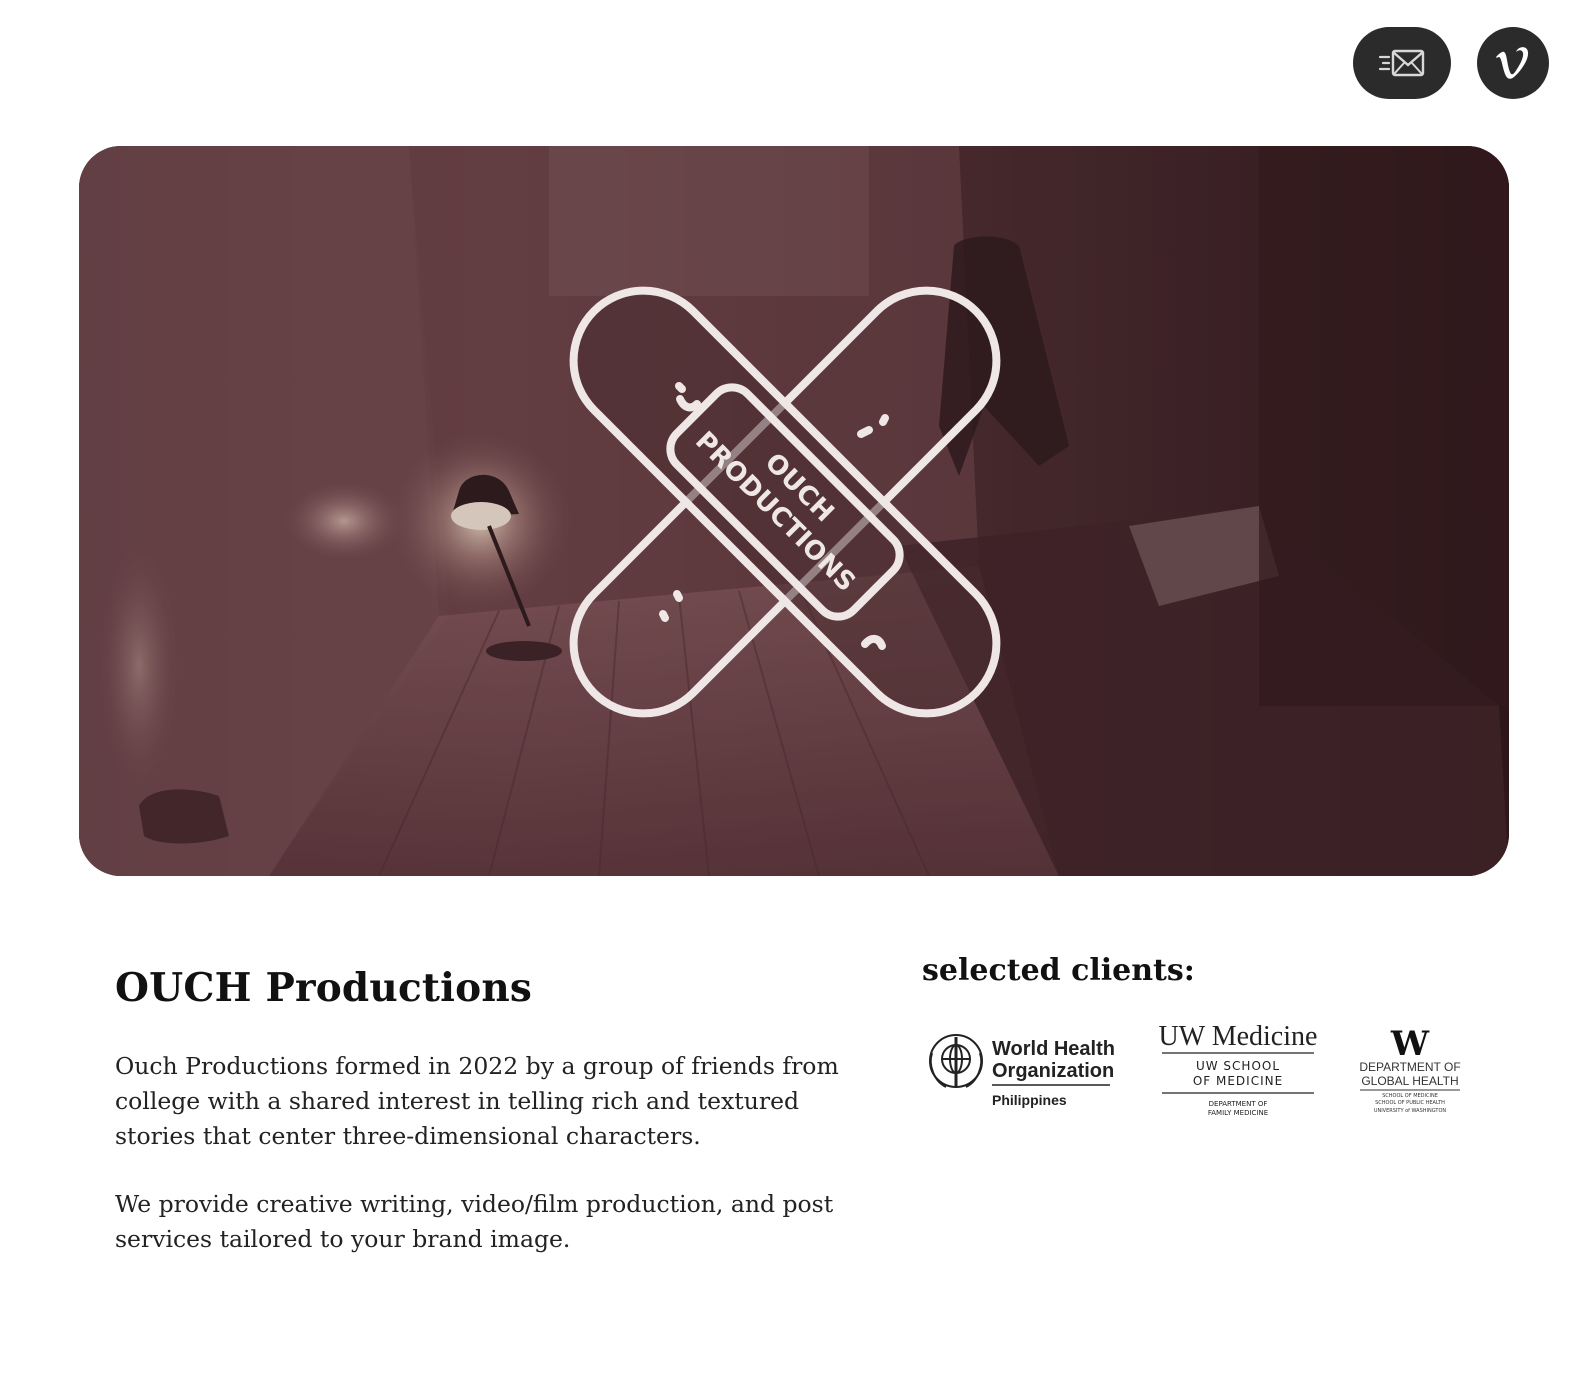 The height and width of the screenshot is (1400, 1580). What do you see at coordinates (1409, 1081) in the screenshot?
I see `gh-line-2: GLOBAL HEALTH` at bounding box center [1409, 1081].